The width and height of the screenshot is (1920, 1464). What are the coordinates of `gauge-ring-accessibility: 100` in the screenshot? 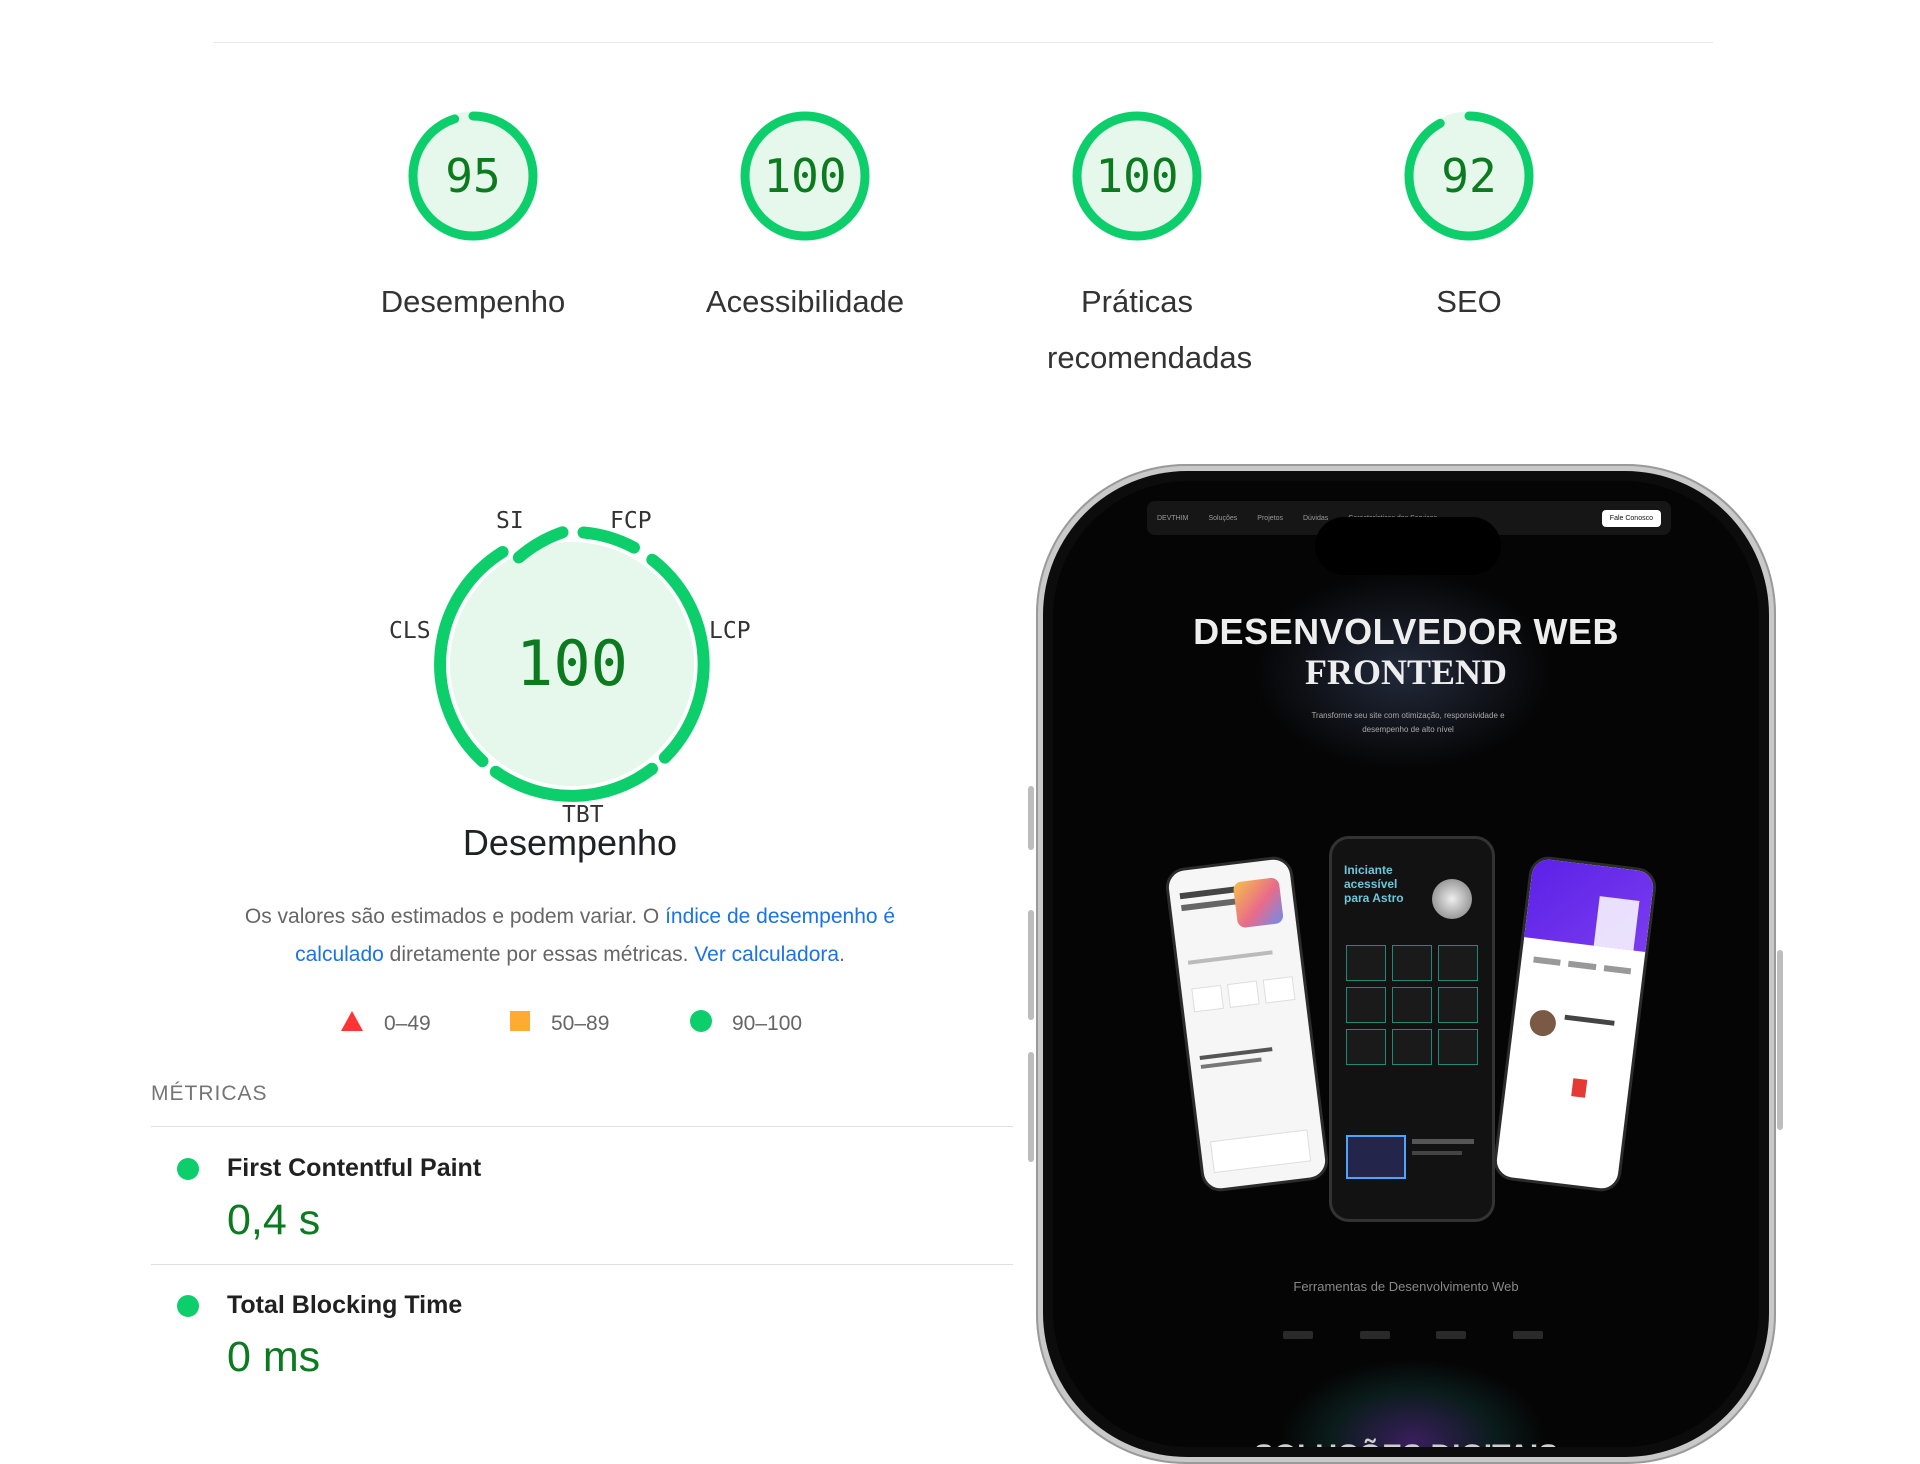 It's located at (805, 176).